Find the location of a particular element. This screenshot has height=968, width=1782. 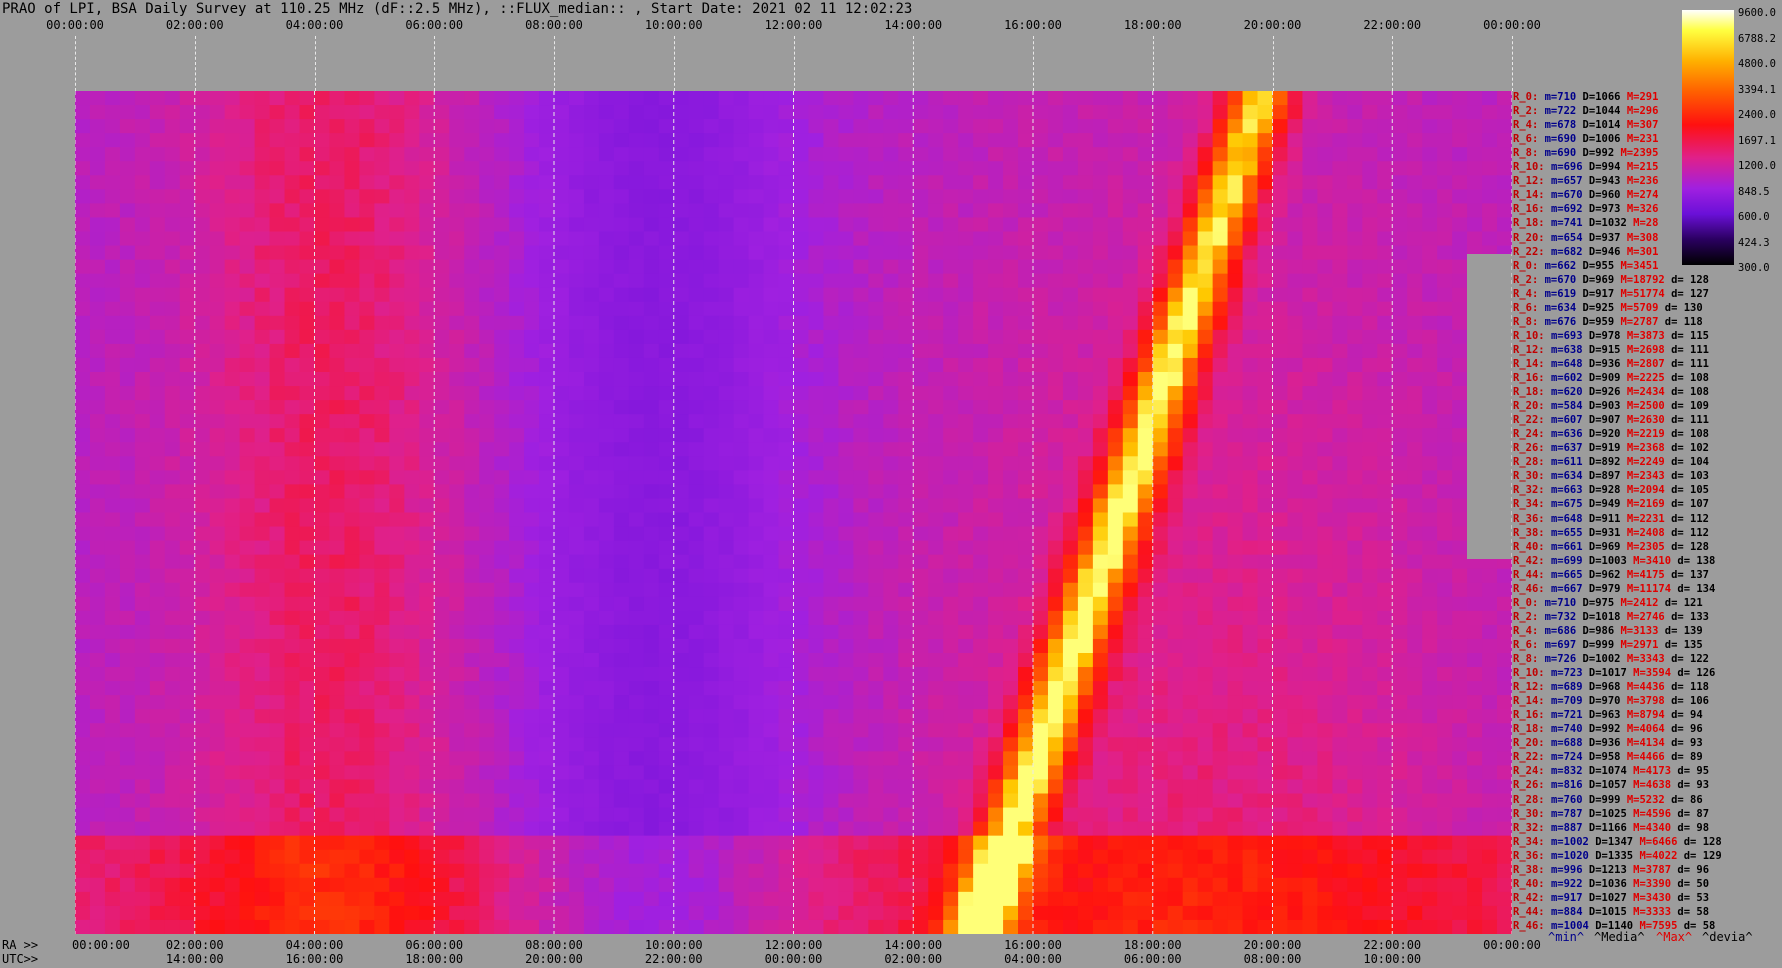

stat-devia: d= 118 is located at coordinates (1683, 321).